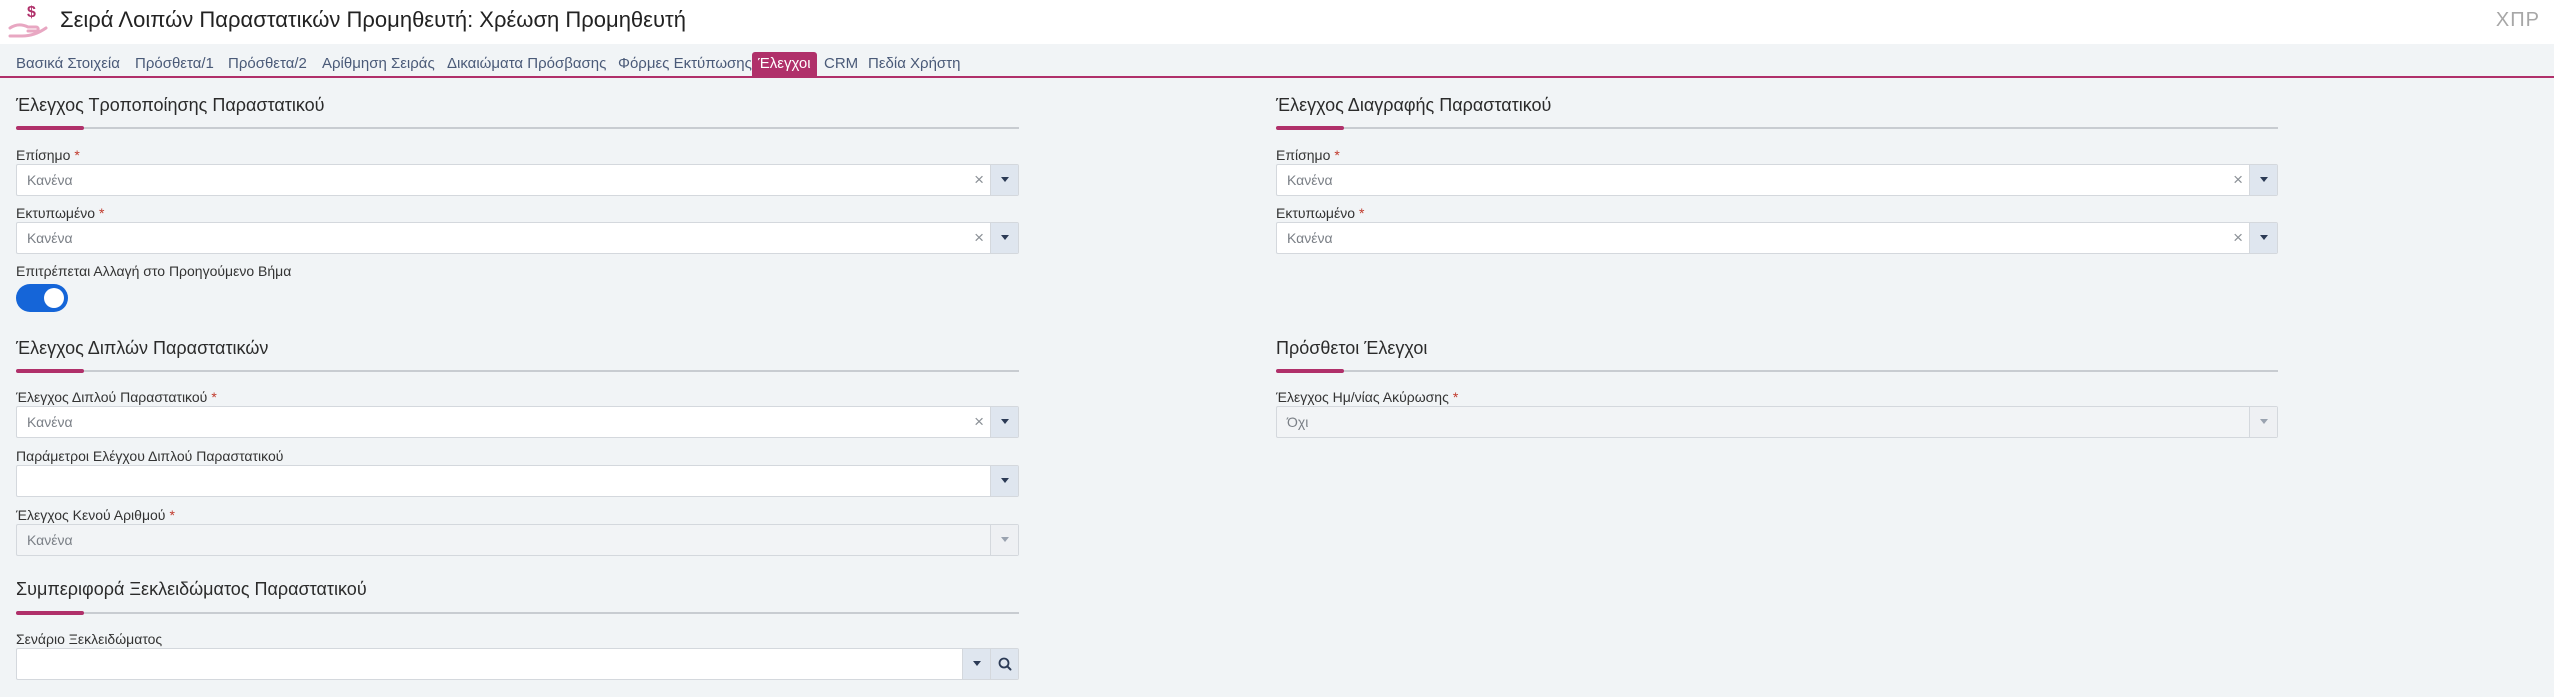  I want to click on cancel-date-check-select: Όχι, so click(1777, 422).